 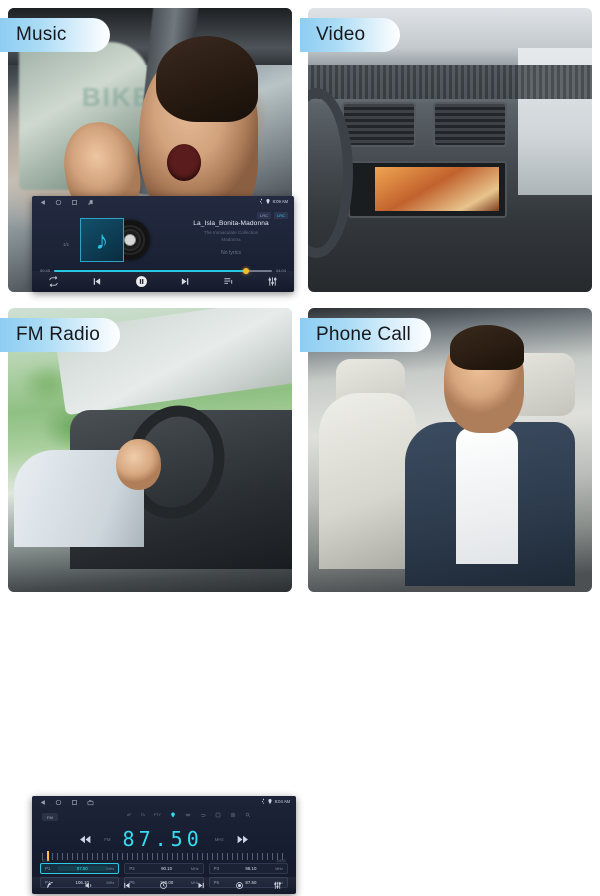 I want to click on location-pin-icon, so click(x=173, y=815).